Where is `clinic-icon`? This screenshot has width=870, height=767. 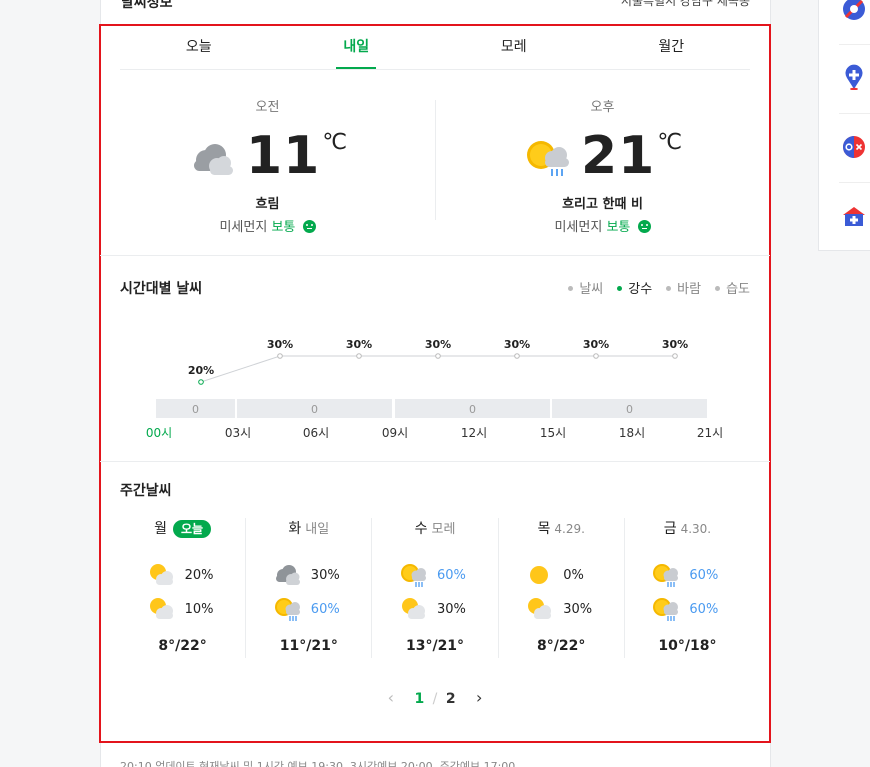 clinic-icon is located at coordinates (854, 216).